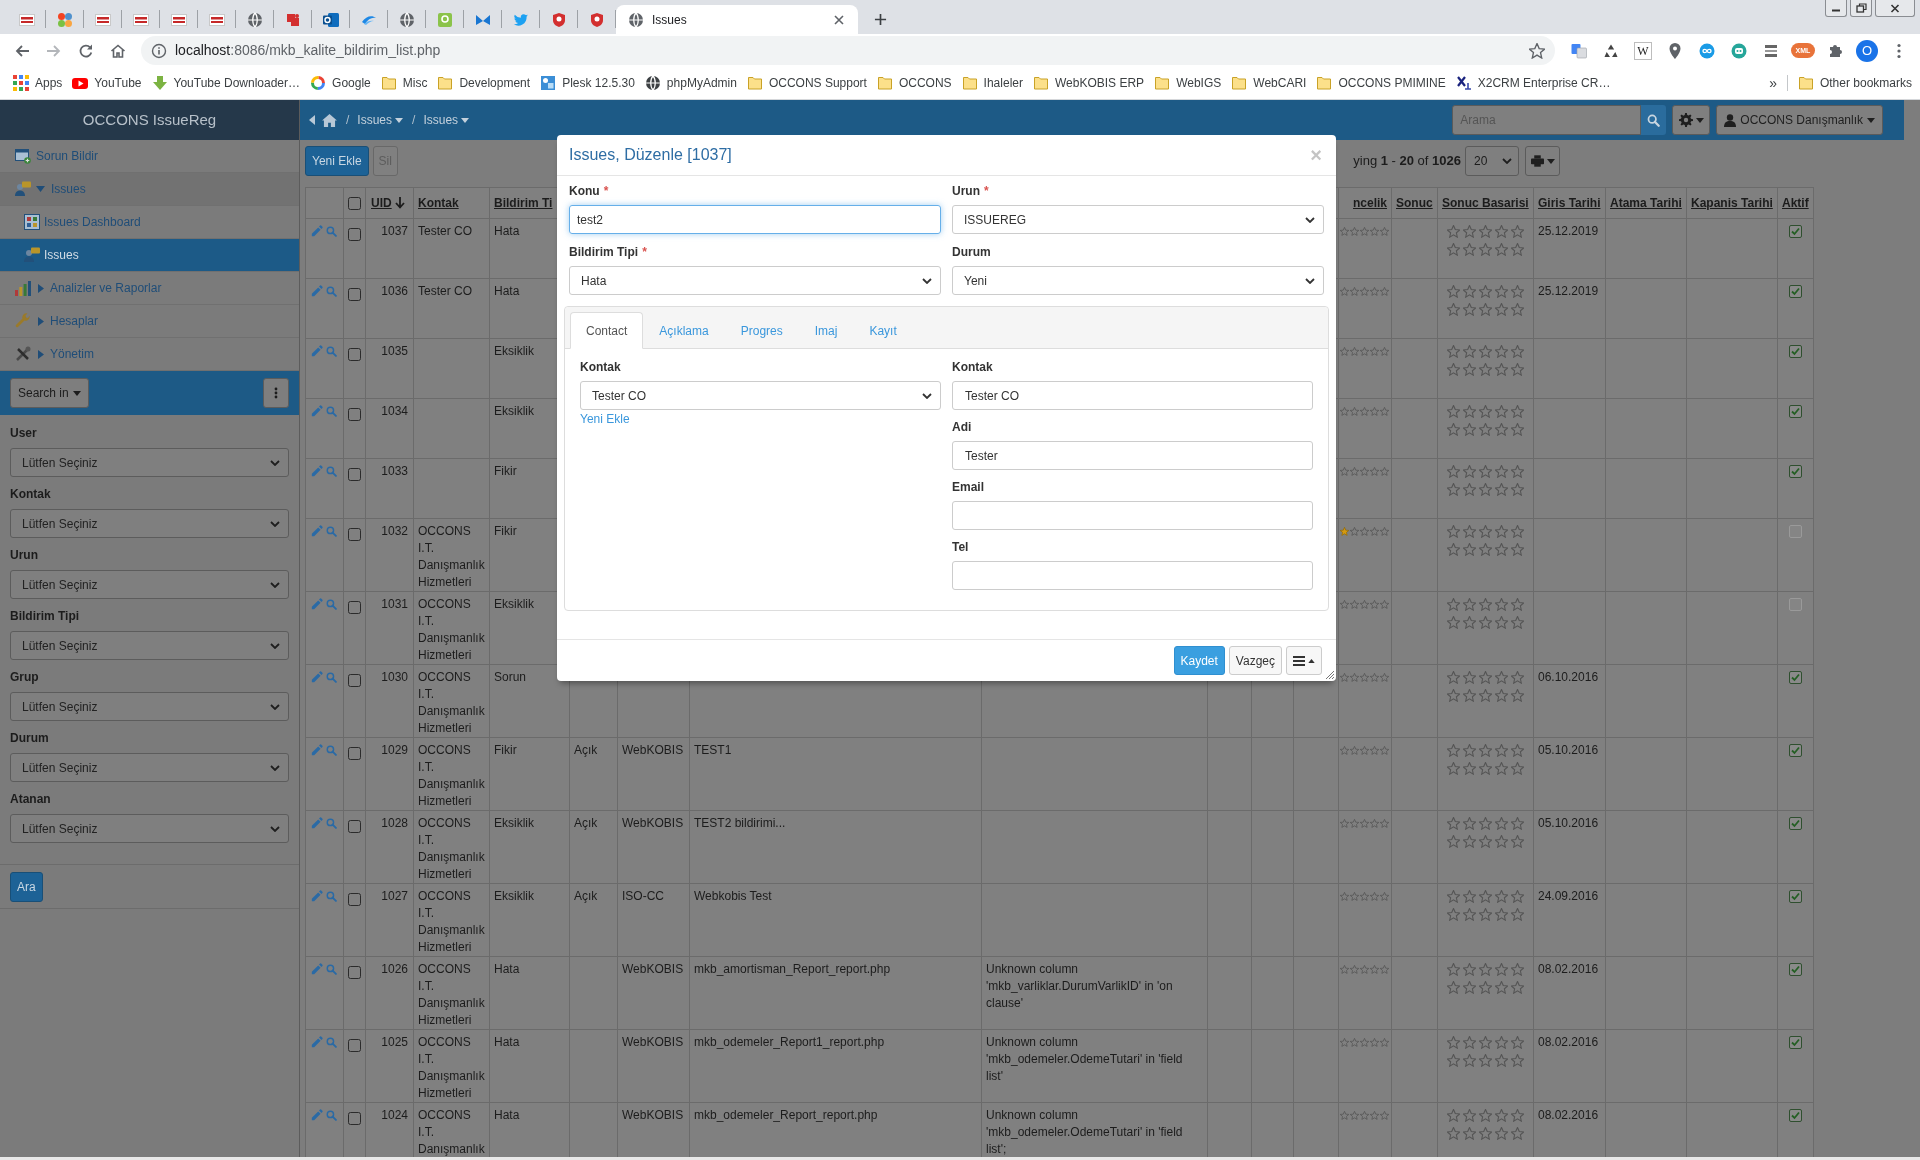 The height and width of the screenshot is (1160, 1920). Describe the element at coordinates (1138, 219) in the screenshot. I see `select-field: ISSUEREG` at that location.